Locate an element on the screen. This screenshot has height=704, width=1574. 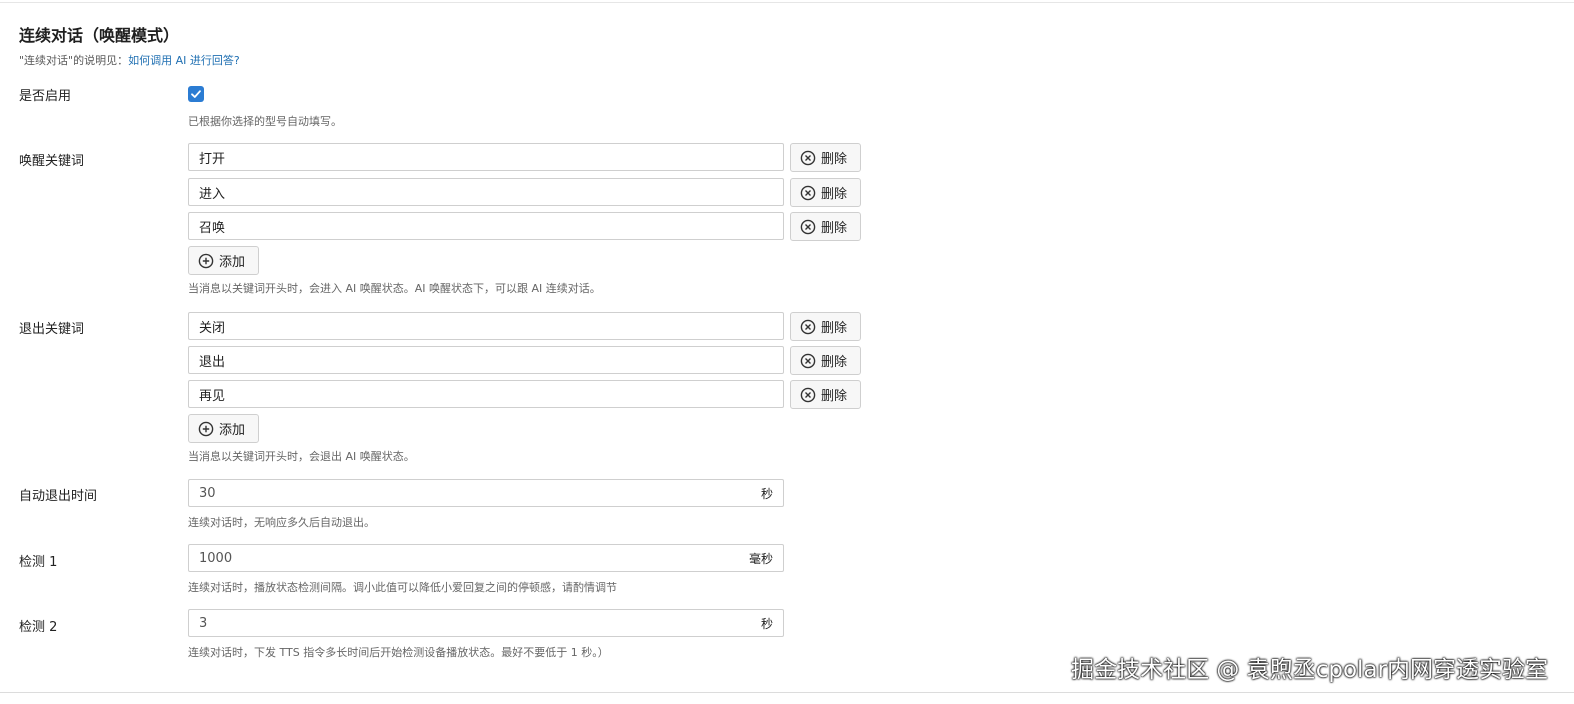
auto-exit-help: 连续对话时，无响应多久后自动退出。 is located at coordinates (281, 522).